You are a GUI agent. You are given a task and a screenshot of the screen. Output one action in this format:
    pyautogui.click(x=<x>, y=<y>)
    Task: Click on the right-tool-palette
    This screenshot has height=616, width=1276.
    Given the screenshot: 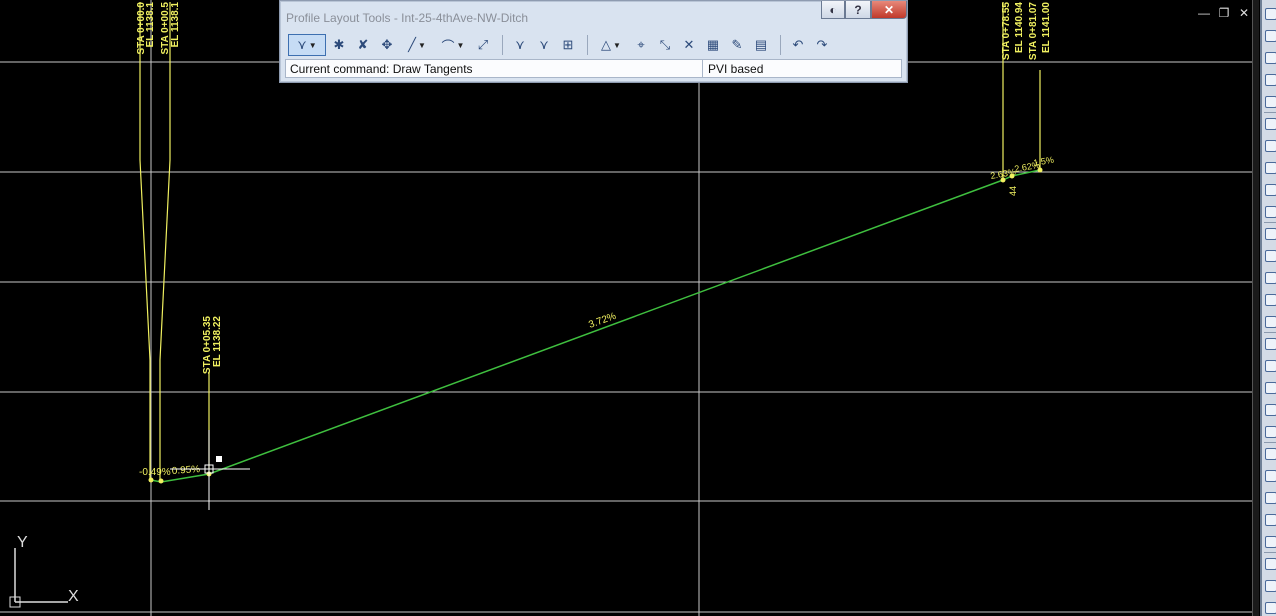 What is the action you would take?
    pyautogui.click(x=1268, y=308)
    